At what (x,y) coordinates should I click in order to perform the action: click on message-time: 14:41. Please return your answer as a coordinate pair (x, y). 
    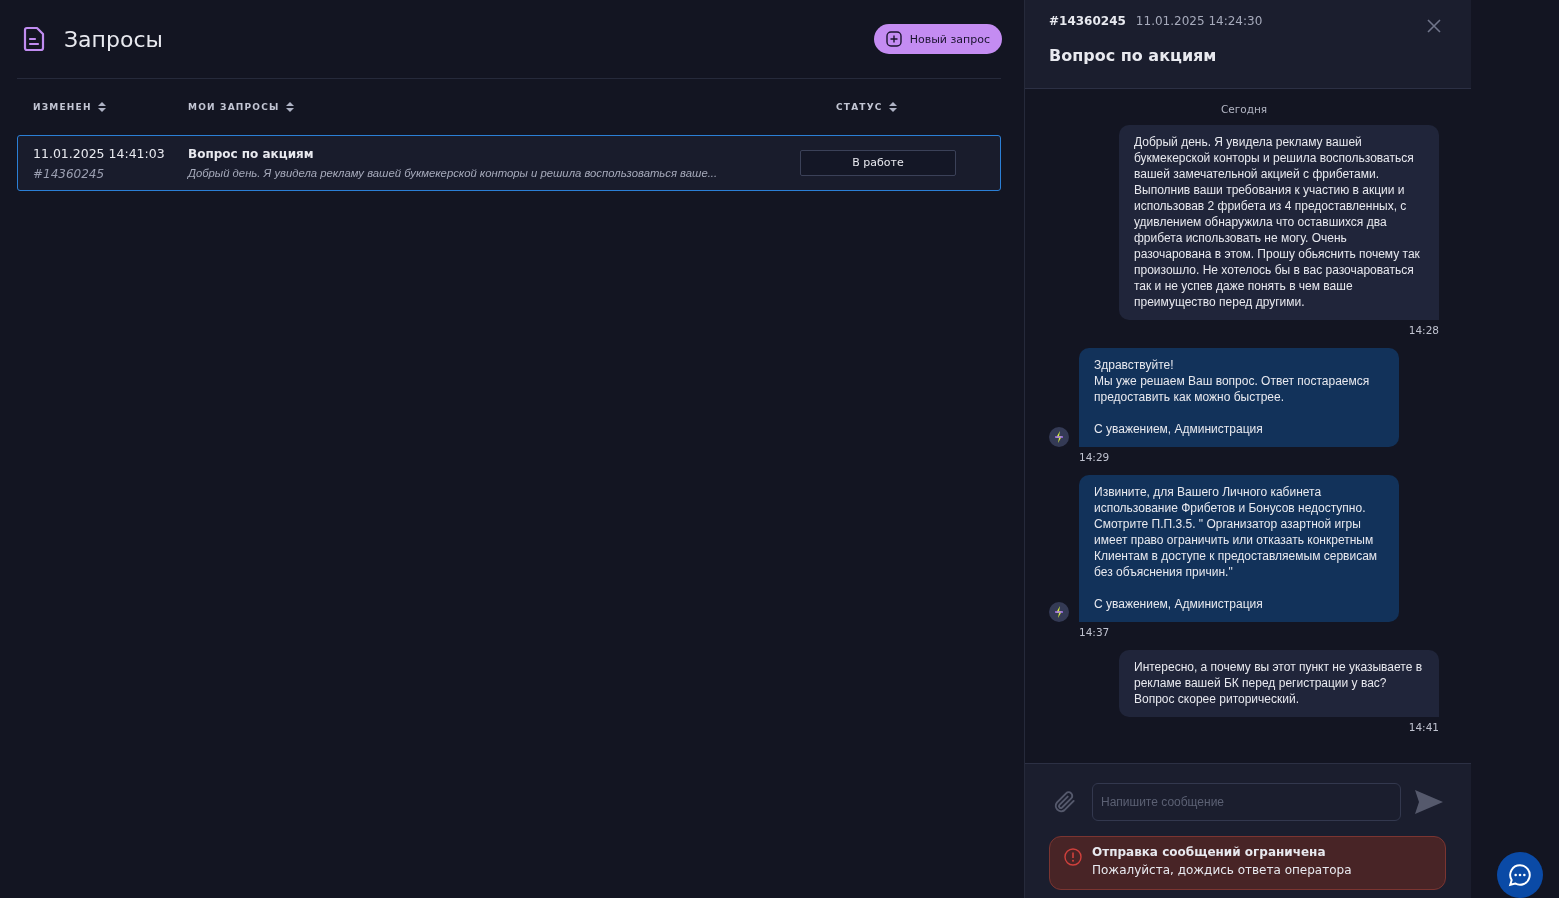
    Looking at the image, I should click on (1423, 727).